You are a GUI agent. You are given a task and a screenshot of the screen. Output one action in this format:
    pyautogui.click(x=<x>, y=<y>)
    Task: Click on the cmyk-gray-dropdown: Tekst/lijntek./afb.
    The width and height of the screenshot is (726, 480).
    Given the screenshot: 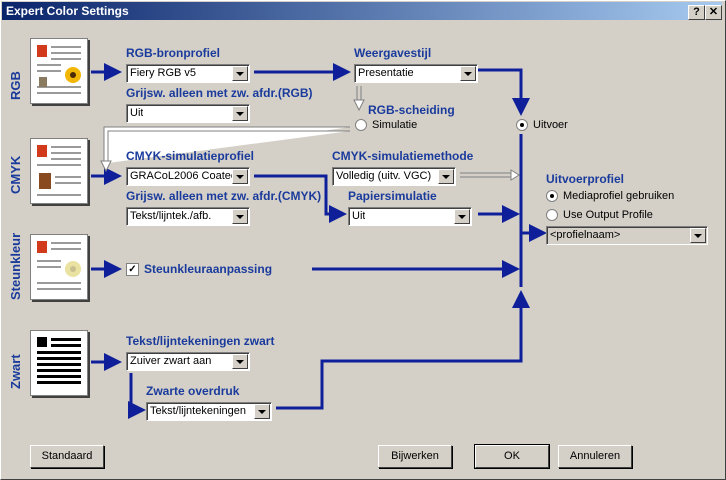 What is the action you would take?
    pyautogui.click(x=188, y=216)
    